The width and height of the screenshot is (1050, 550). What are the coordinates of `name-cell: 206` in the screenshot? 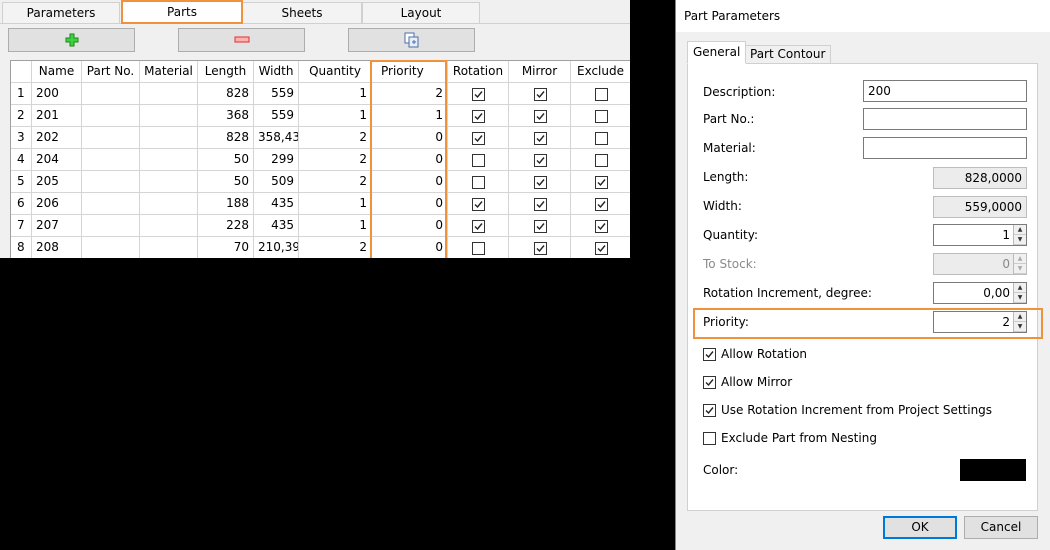 It's located at (57, 204).